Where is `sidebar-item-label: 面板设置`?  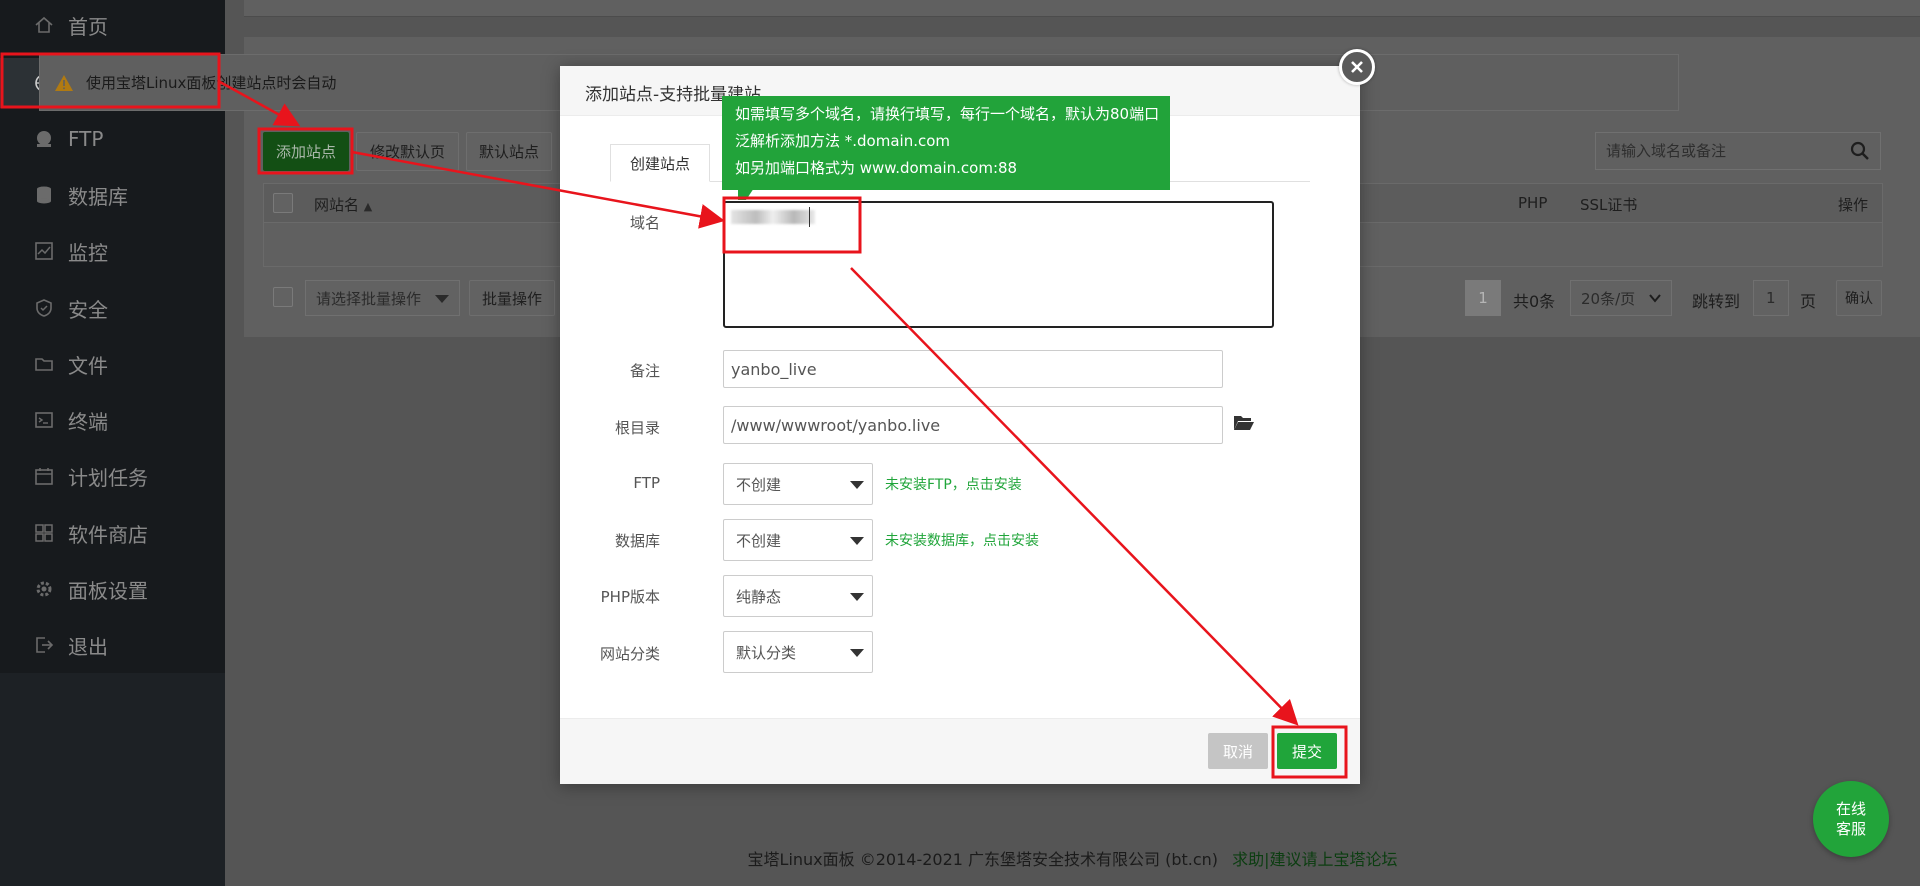
sidebar-item-label: 面板设置 is located at coordinates (108, 590).